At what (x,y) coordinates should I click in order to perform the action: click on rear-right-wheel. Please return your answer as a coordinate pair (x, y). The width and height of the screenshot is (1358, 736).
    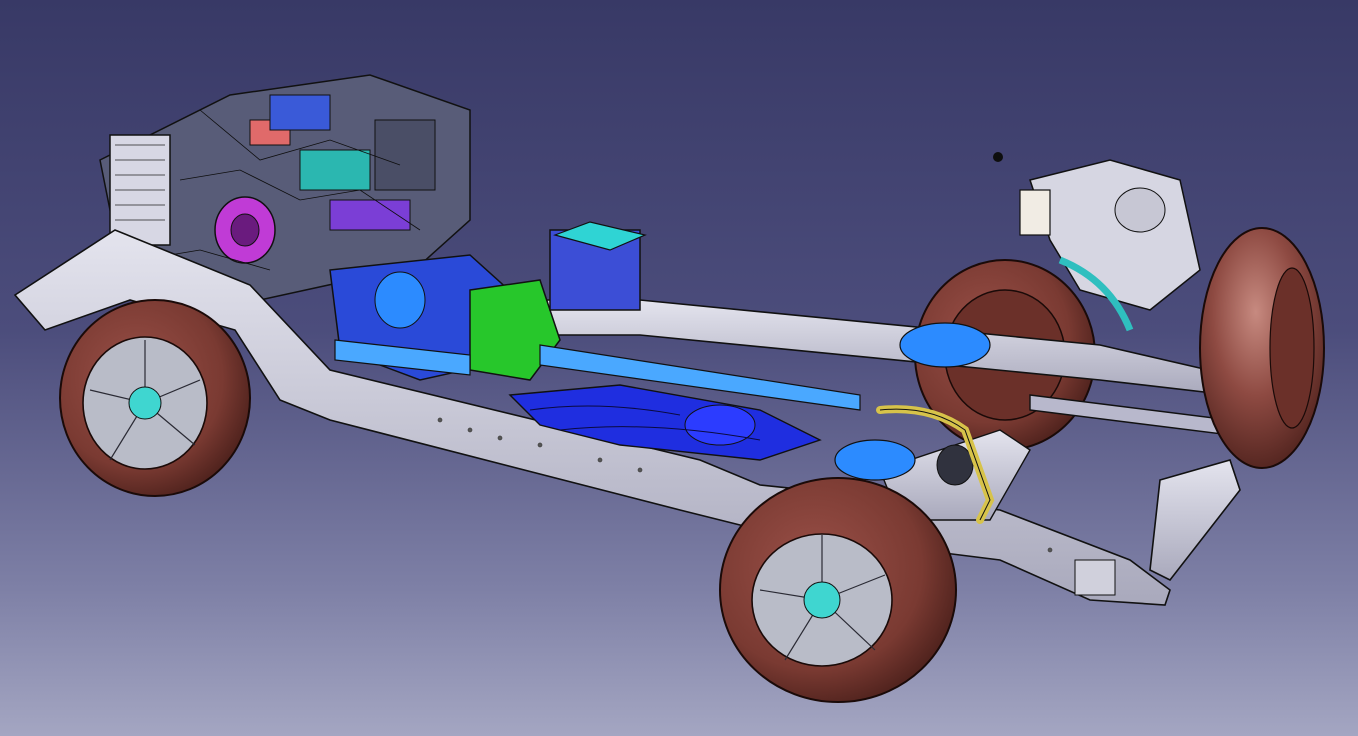
    Looking at the image, I should click on (838, 590).